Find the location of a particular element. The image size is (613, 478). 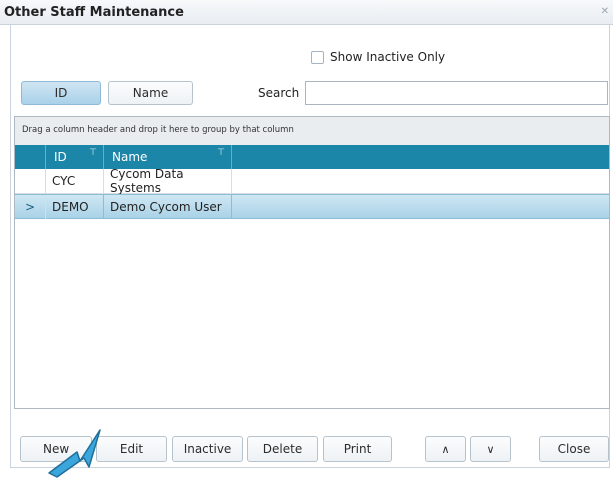

close-window-icon: ✕ is located at coordinates (605, 11).